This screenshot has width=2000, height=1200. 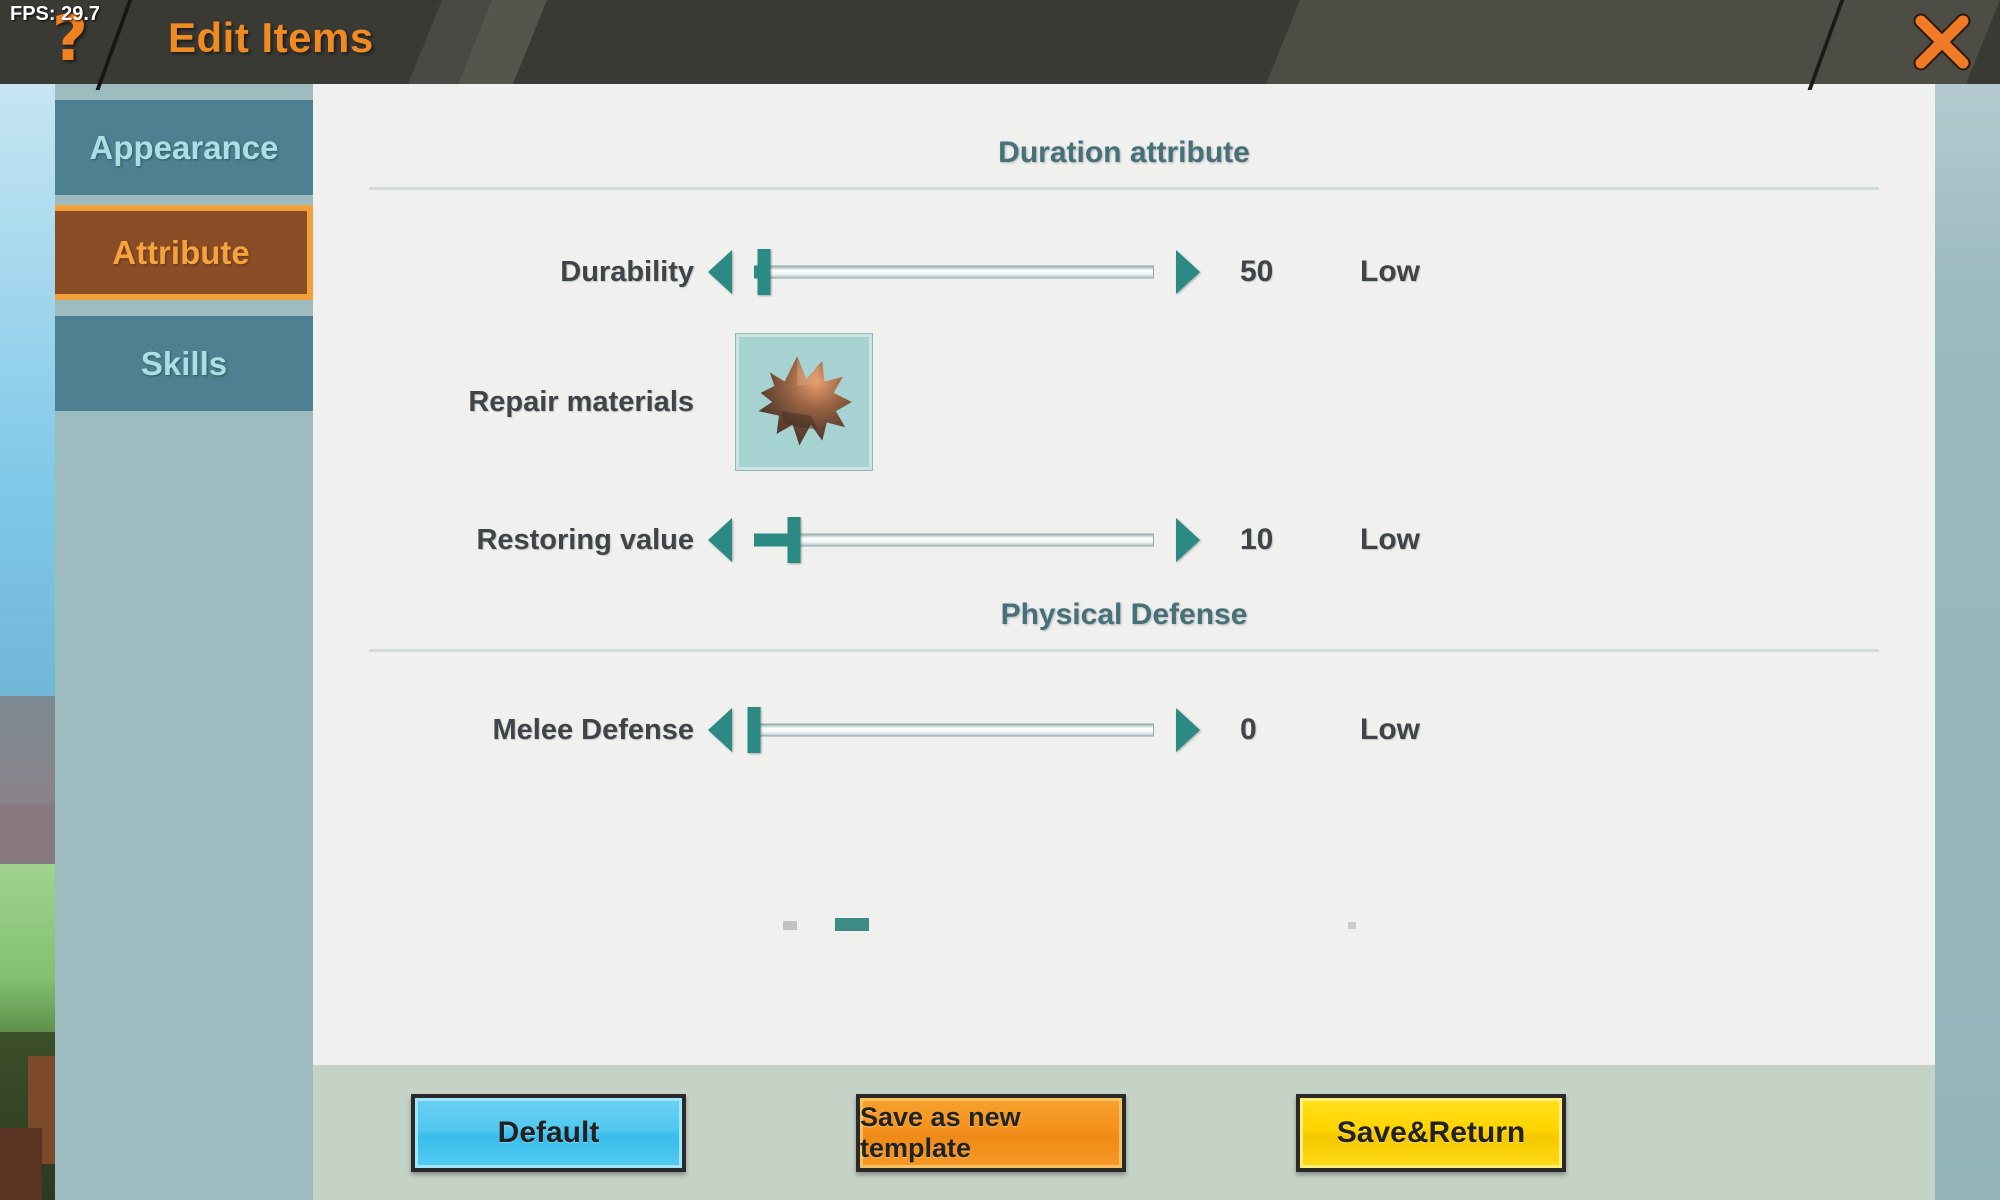 What do you see at coordinates (1352, 925) in the screenshot?
I see `clipped-row-mark-right` at bounding box center [1352, 925].